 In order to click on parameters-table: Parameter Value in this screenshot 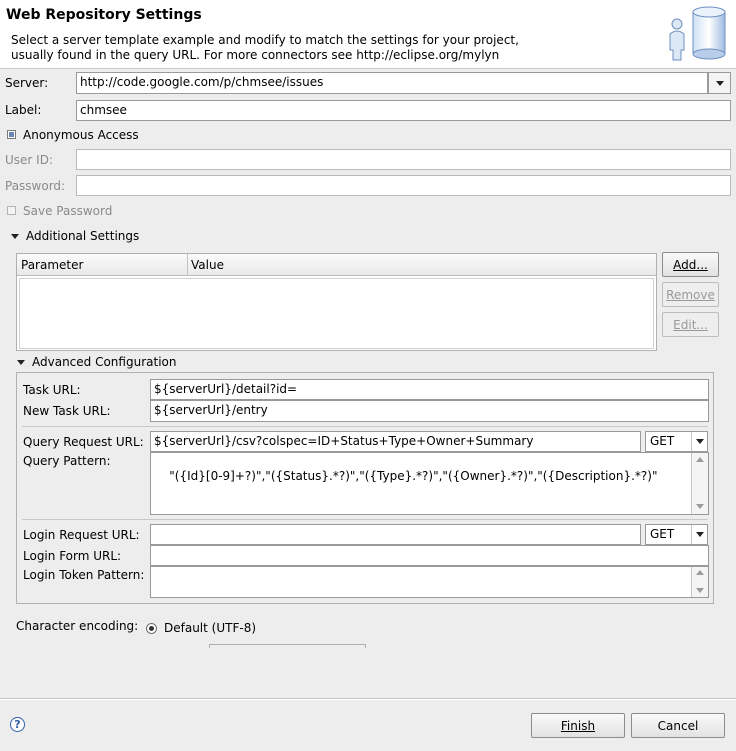, I will do `click(336, 302)`.